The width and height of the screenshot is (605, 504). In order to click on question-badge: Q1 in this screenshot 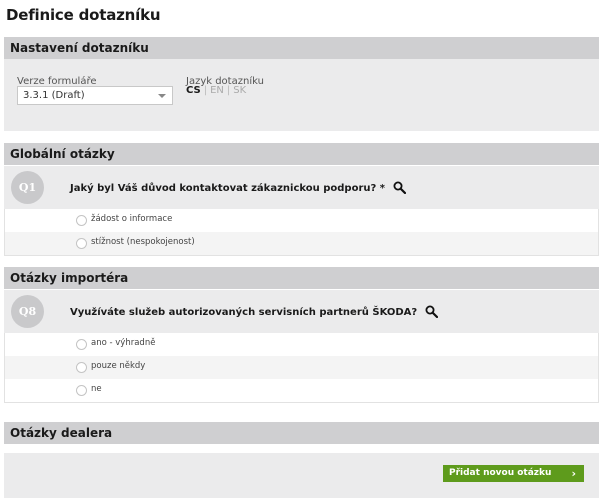, I will do `click(27, 187)`.